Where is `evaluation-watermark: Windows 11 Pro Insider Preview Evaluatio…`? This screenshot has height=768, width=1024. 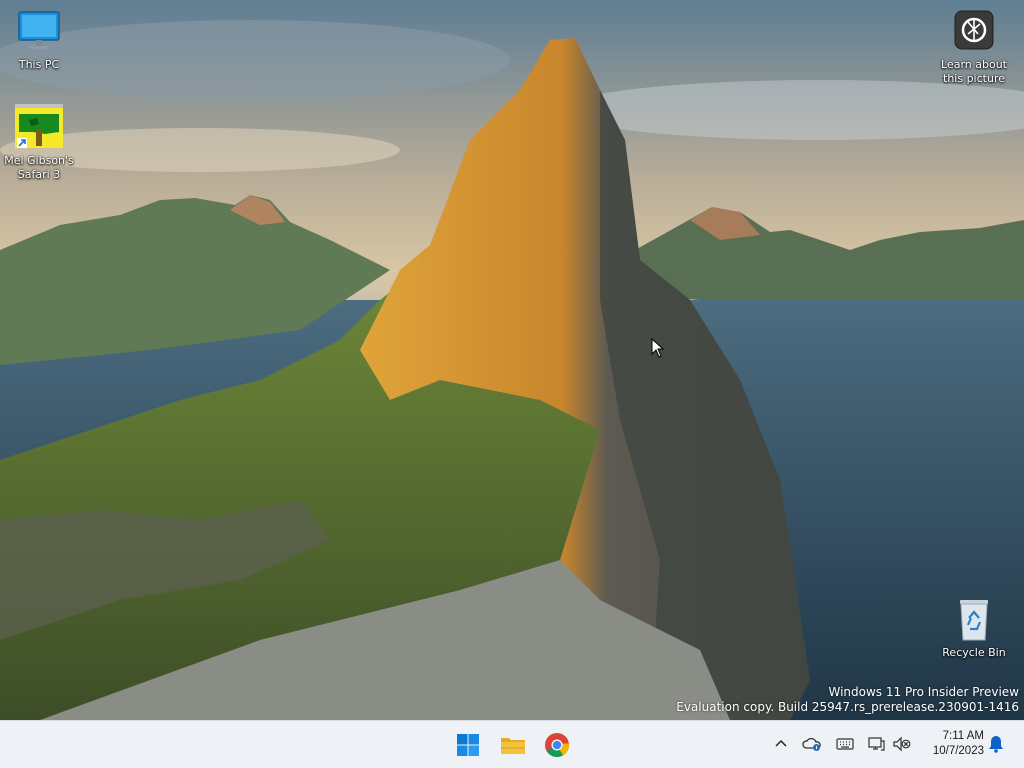
evaluation-watermark: Windows 11 Pro Insider Preview Evaluatio… is located at coordinates (847, 700).